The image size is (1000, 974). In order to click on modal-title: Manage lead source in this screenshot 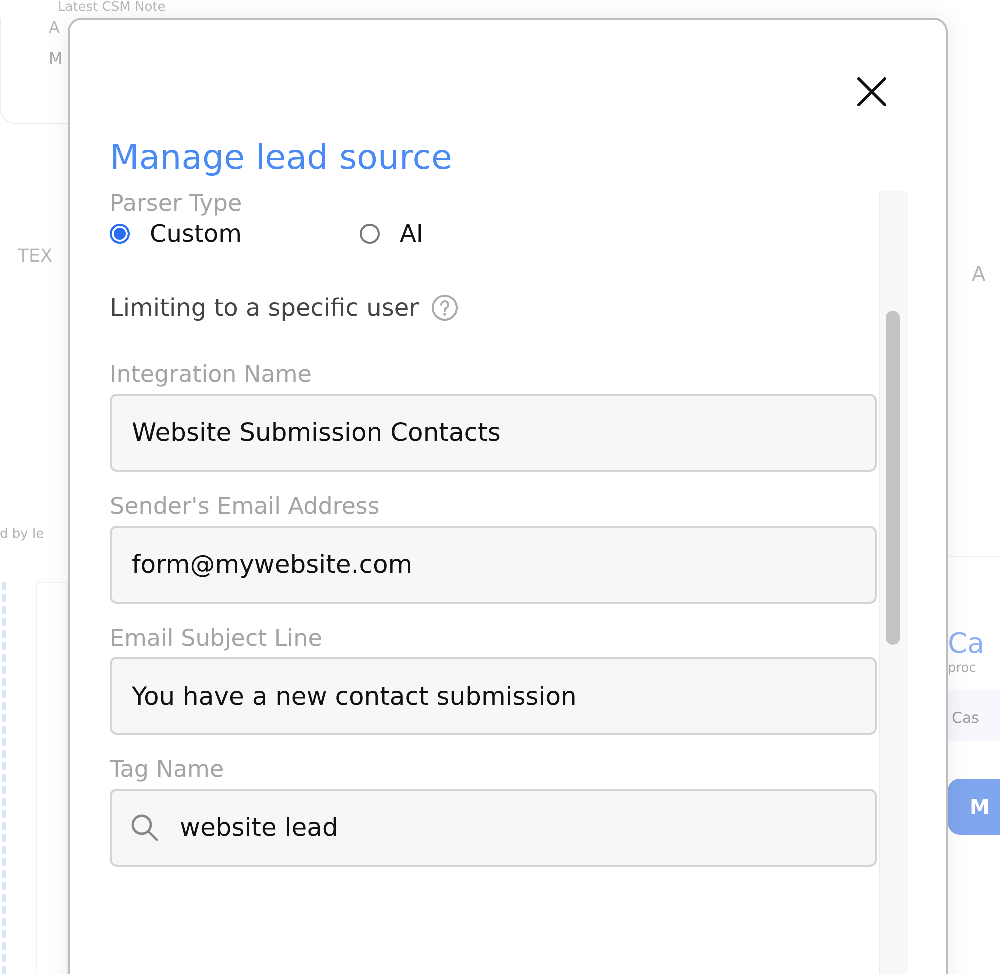, I will do `click(282, 158)`.